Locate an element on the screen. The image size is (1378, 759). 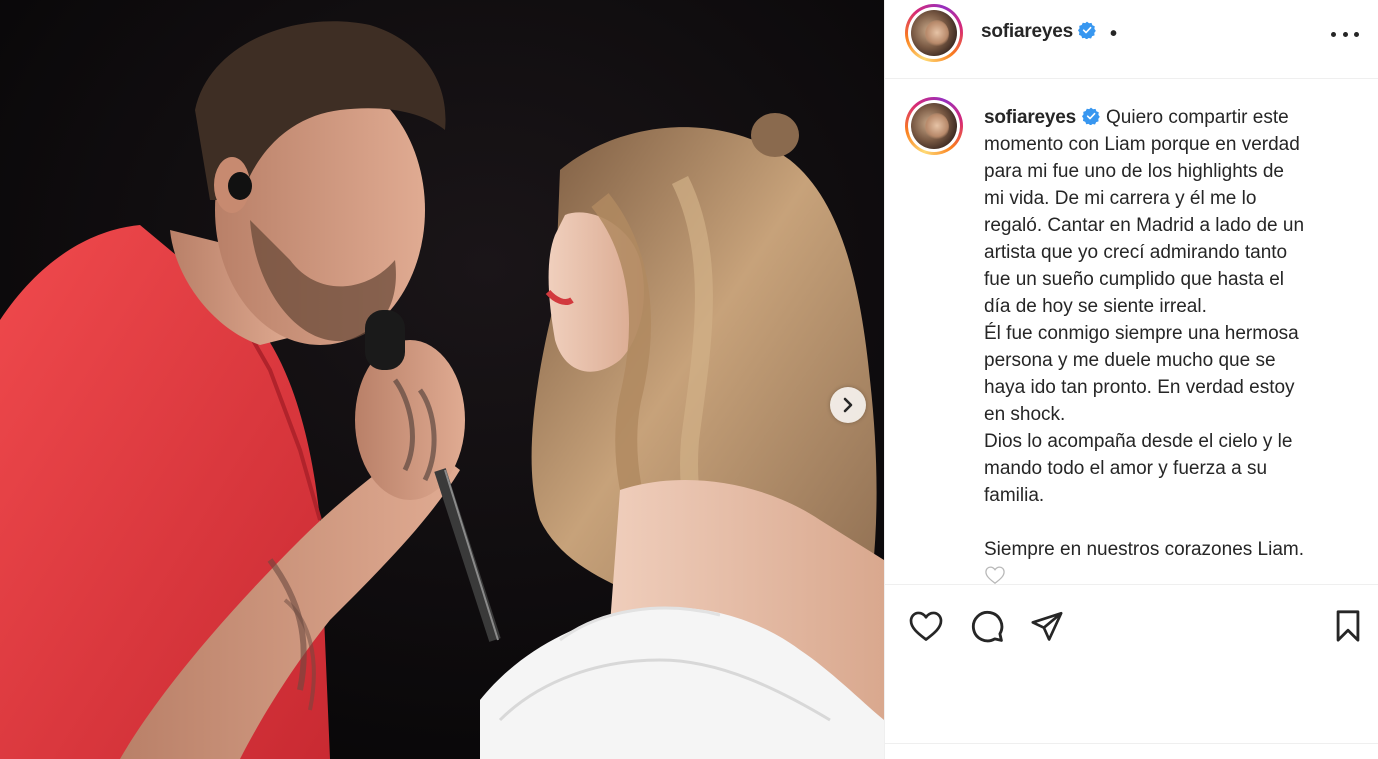
caption-line: artista que yo crecí admirando tanto is located at coordinates (1136, 252).